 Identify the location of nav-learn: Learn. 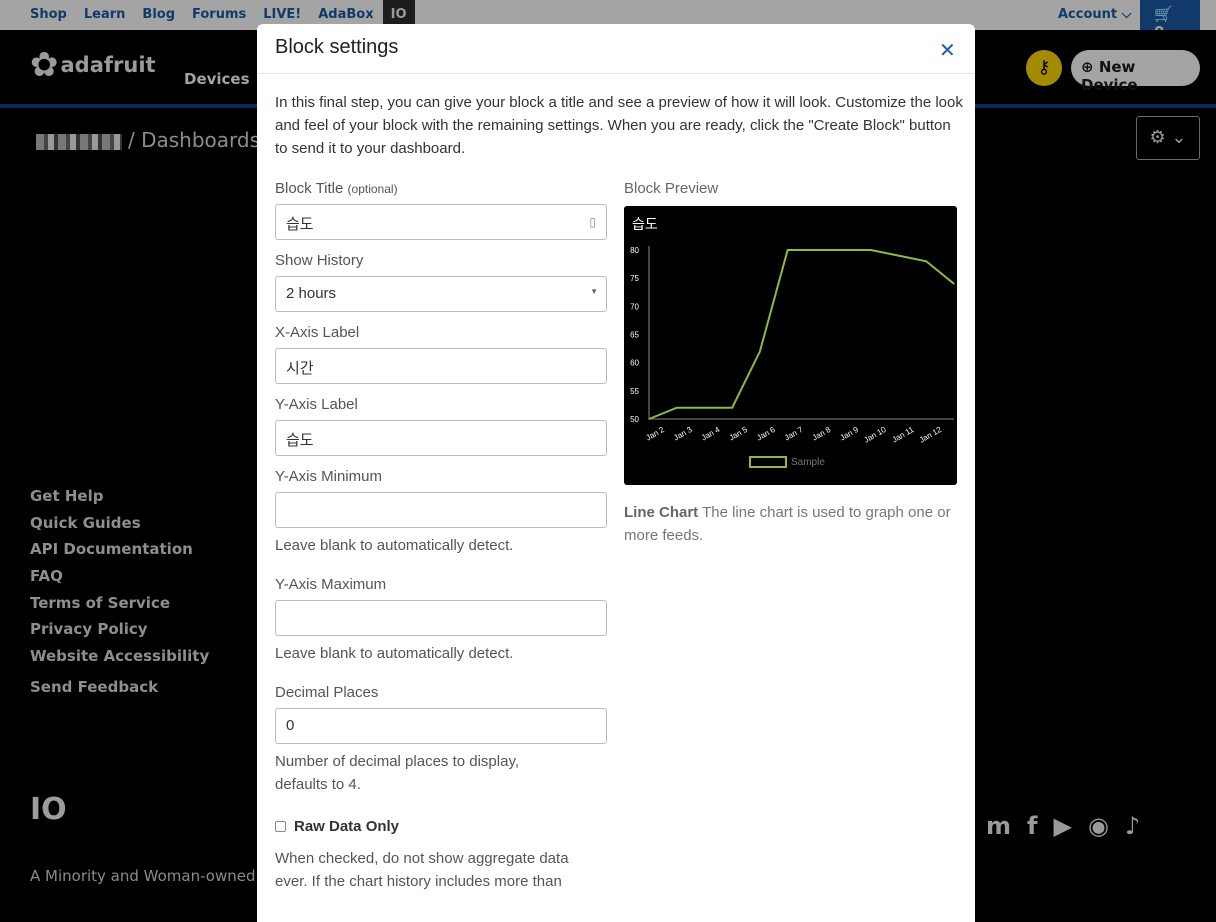
(105, 18).